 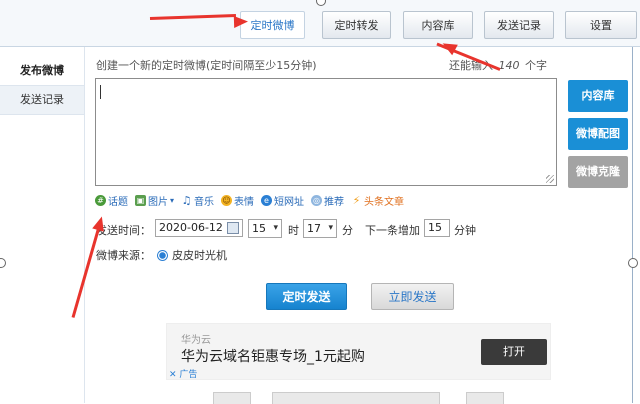 I want to click on char-counter-count: 140, so click(x=509, y=65).